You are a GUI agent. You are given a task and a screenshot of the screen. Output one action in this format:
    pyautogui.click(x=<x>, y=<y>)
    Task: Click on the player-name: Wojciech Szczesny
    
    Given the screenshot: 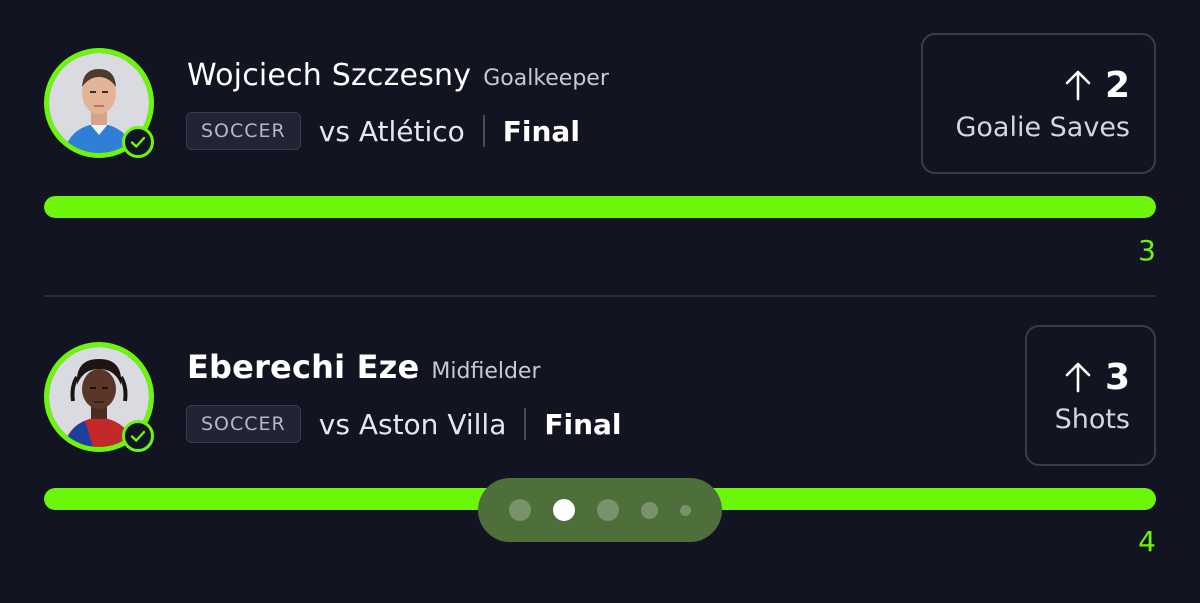 What is the action you would take?
    pyautogui.click(x=329, y=75)
    